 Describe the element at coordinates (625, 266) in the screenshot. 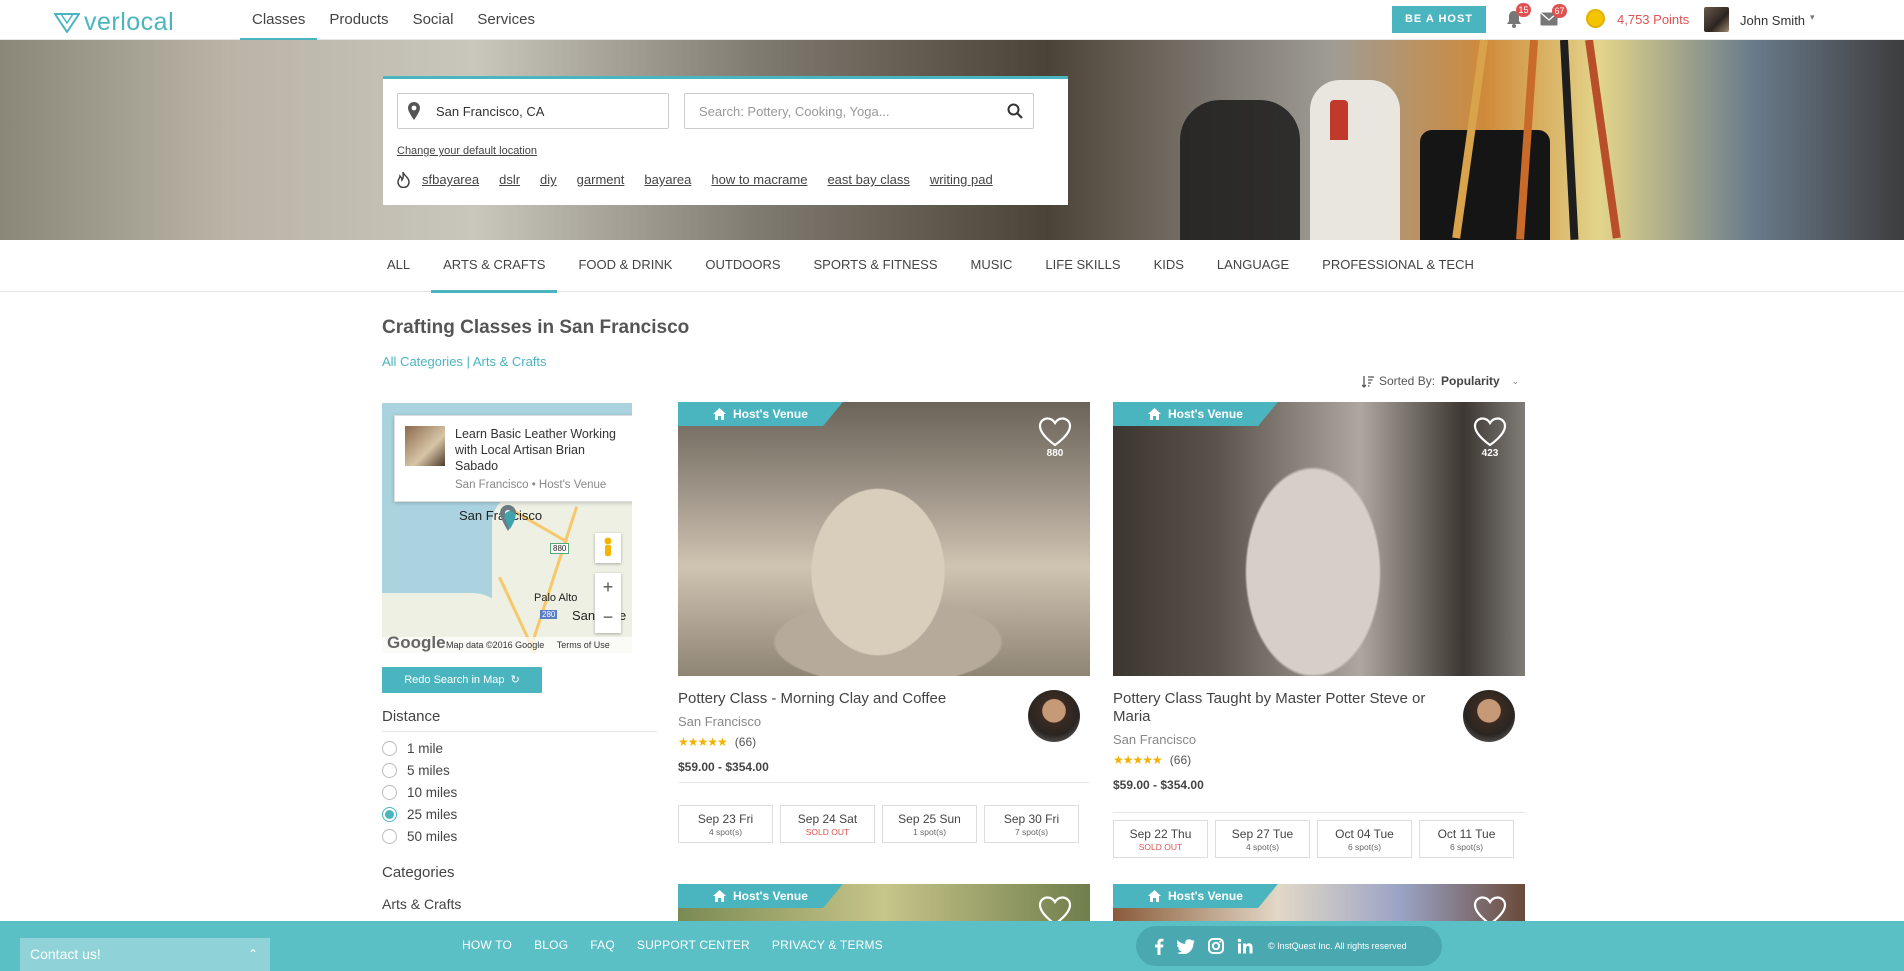

I see `tab-food-drink: FOOD & DRINK` at that location.